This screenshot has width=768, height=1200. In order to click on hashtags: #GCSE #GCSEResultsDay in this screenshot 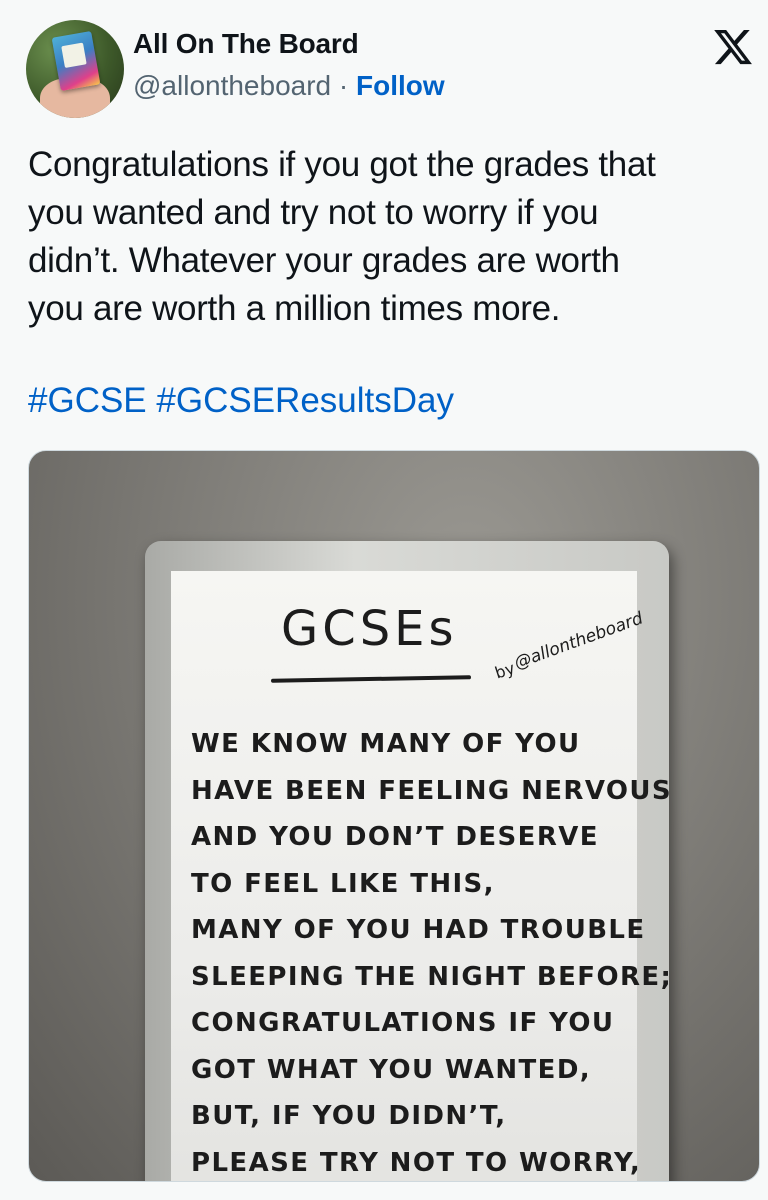, I will do `click(241, 401)`.